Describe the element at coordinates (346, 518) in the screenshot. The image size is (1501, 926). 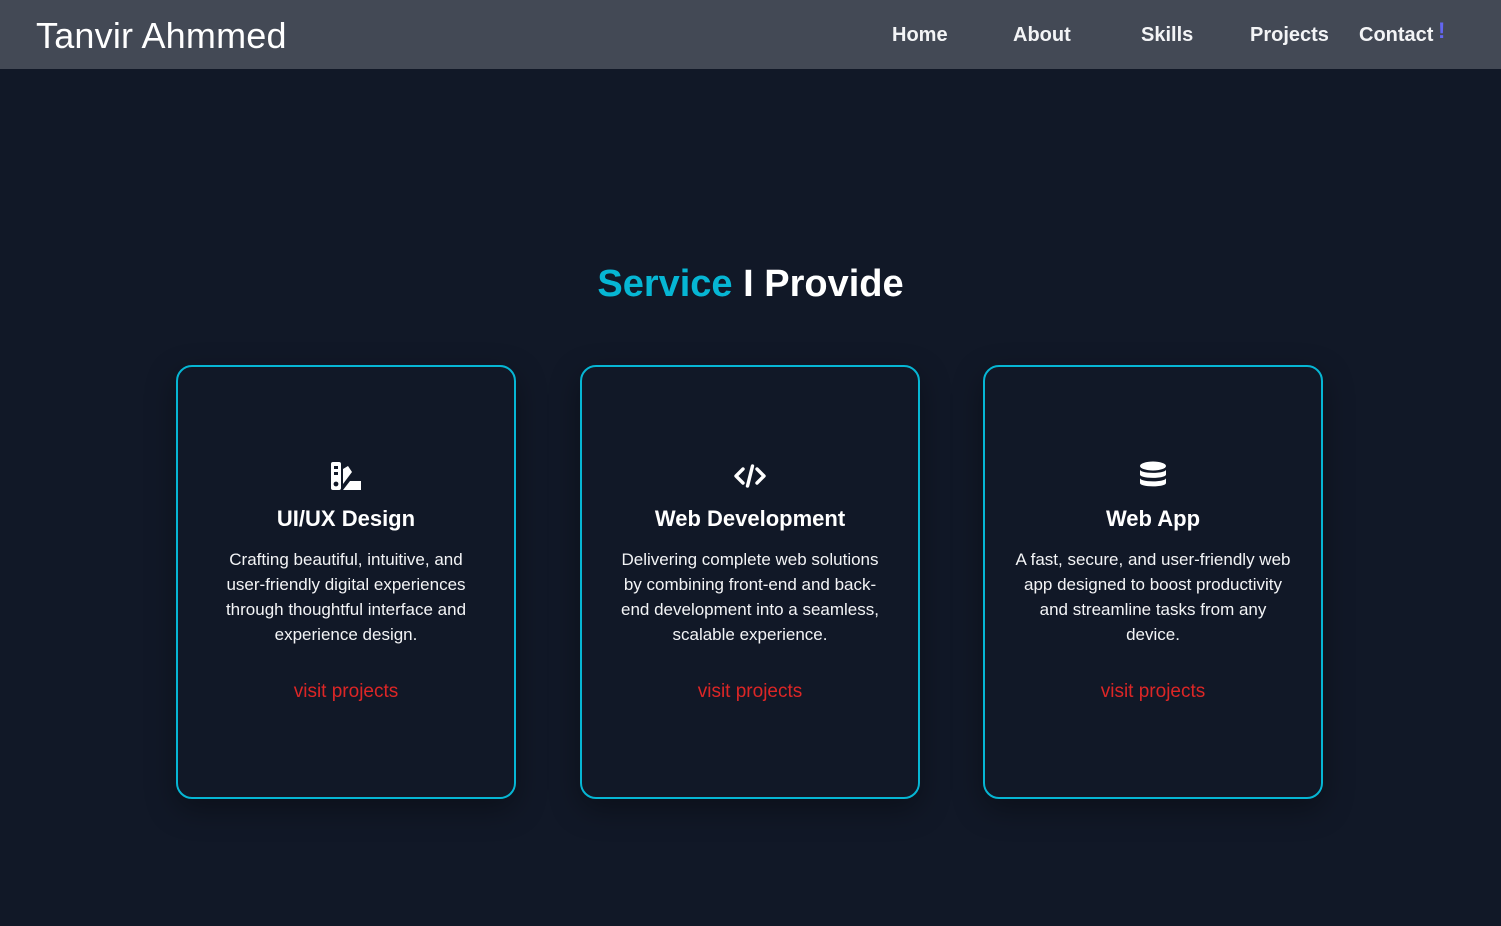
I see `service-card-title: UI/UX Design` at that location.